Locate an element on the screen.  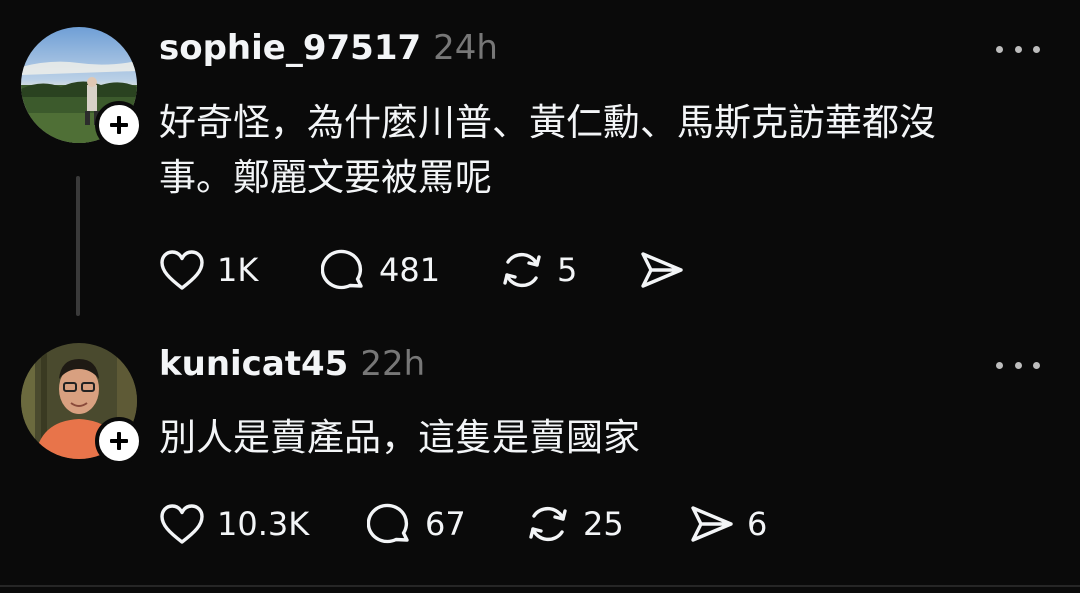
post-header: kunicat45 22h is located at coordinates (292, 364).